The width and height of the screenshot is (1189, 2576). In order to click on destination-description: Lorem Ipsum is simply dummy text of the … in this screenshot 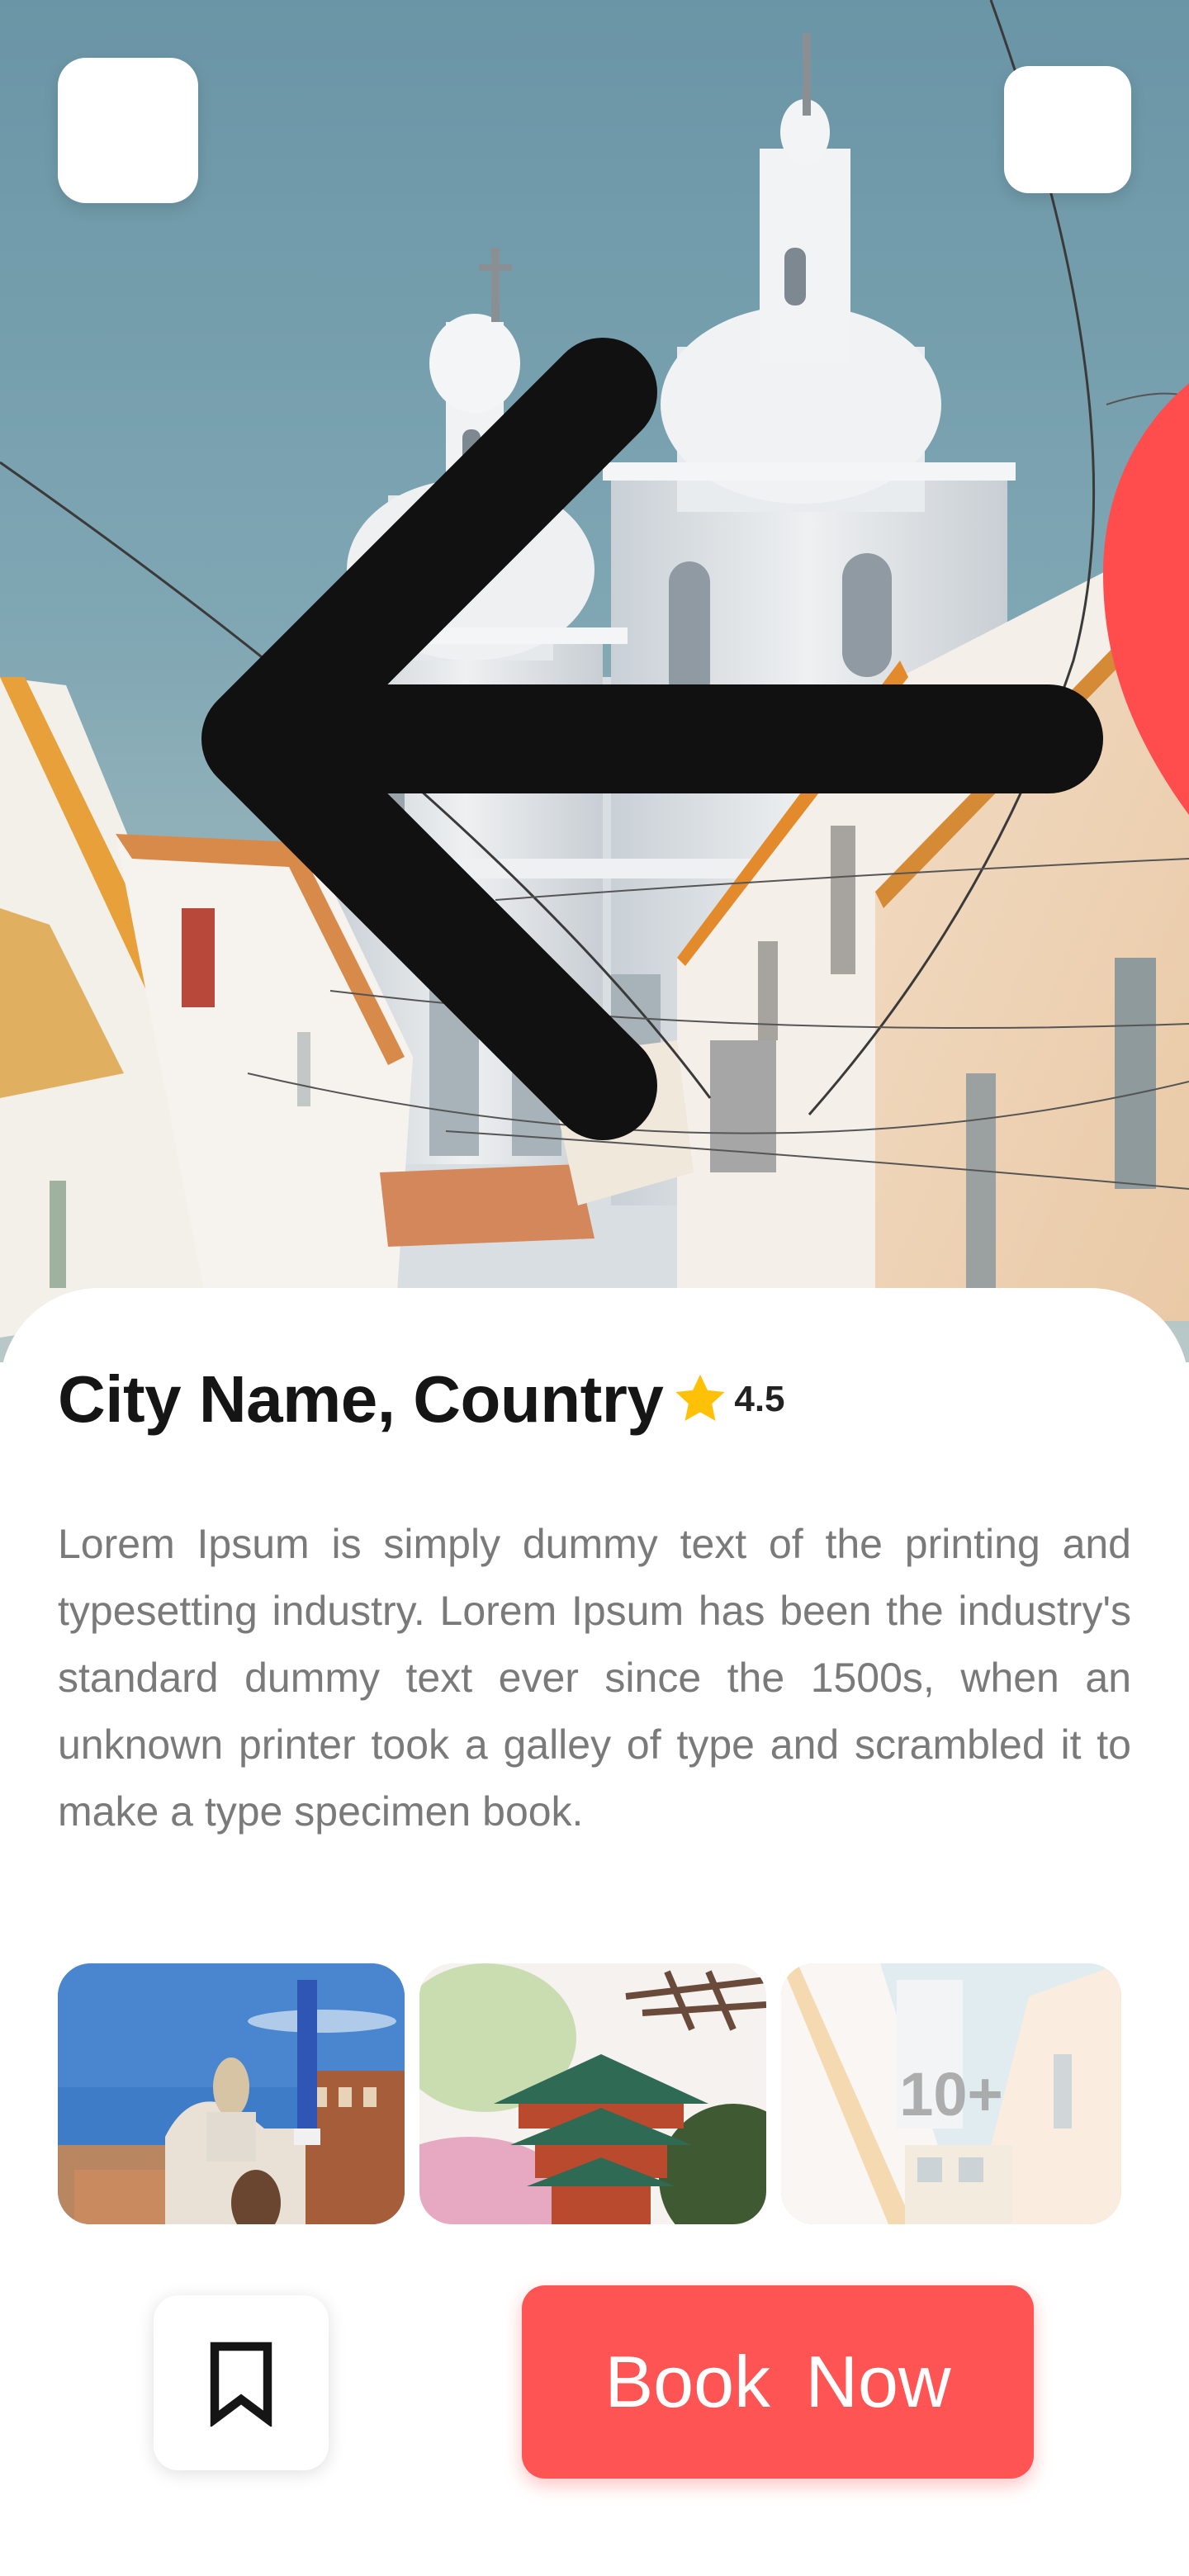, I will do `click(594, 1678)`.